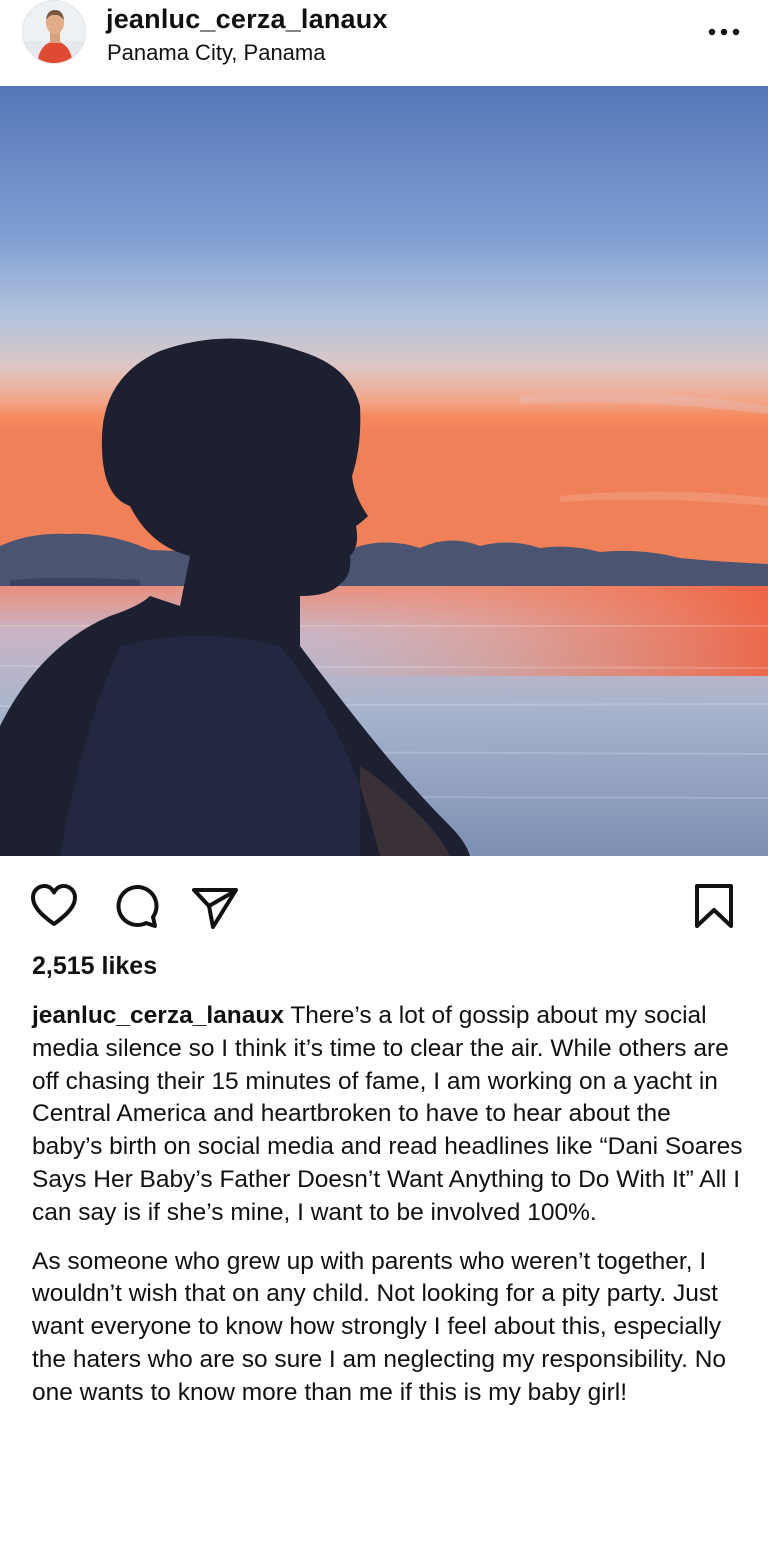 The height and width of the screenshot is (1552, 768). I want to click on avatar, so click(54, 32).